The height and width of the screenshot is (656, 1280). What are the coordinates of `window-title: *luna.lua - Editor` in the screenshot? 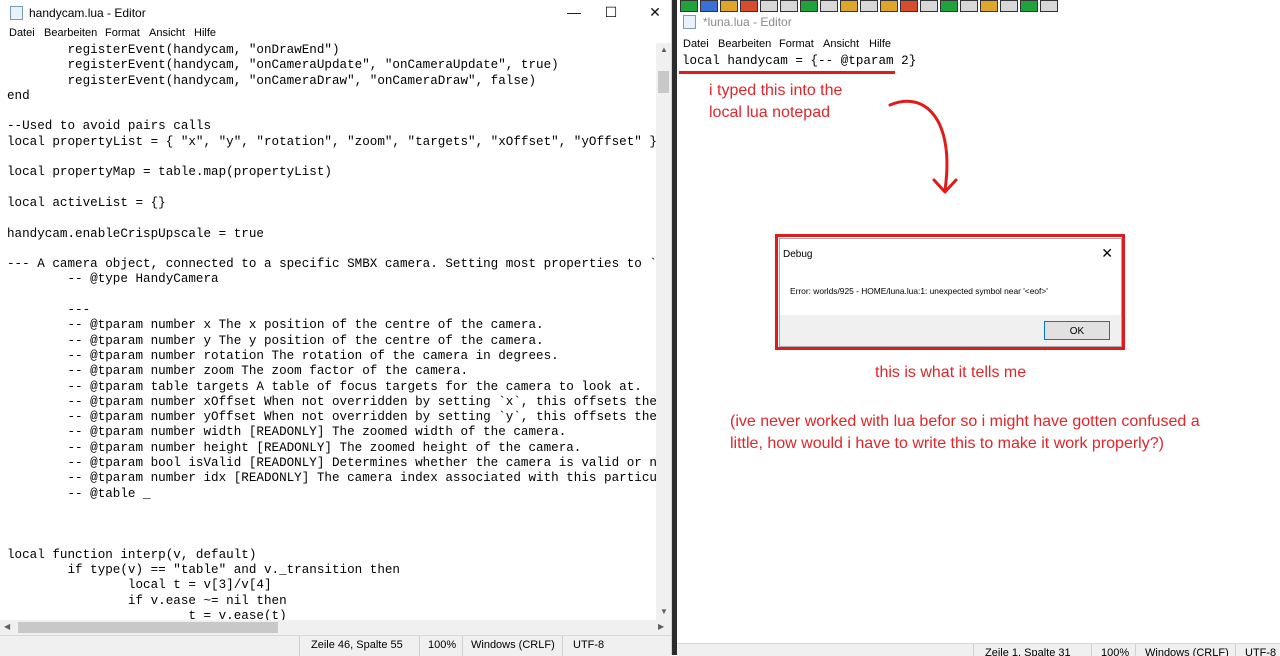 It's located at (747, 22).